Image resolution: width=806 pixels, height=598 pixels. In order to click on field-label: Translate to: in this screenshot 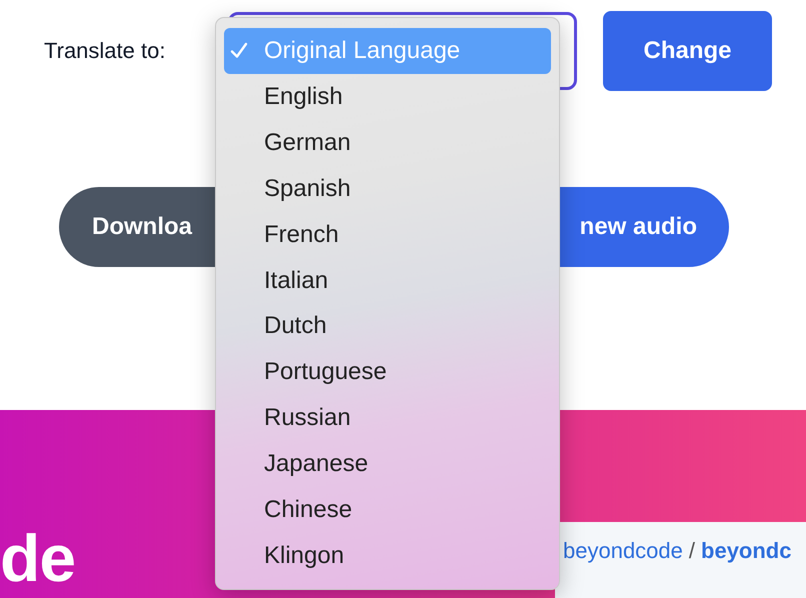, I will do `click(105, 51)`.